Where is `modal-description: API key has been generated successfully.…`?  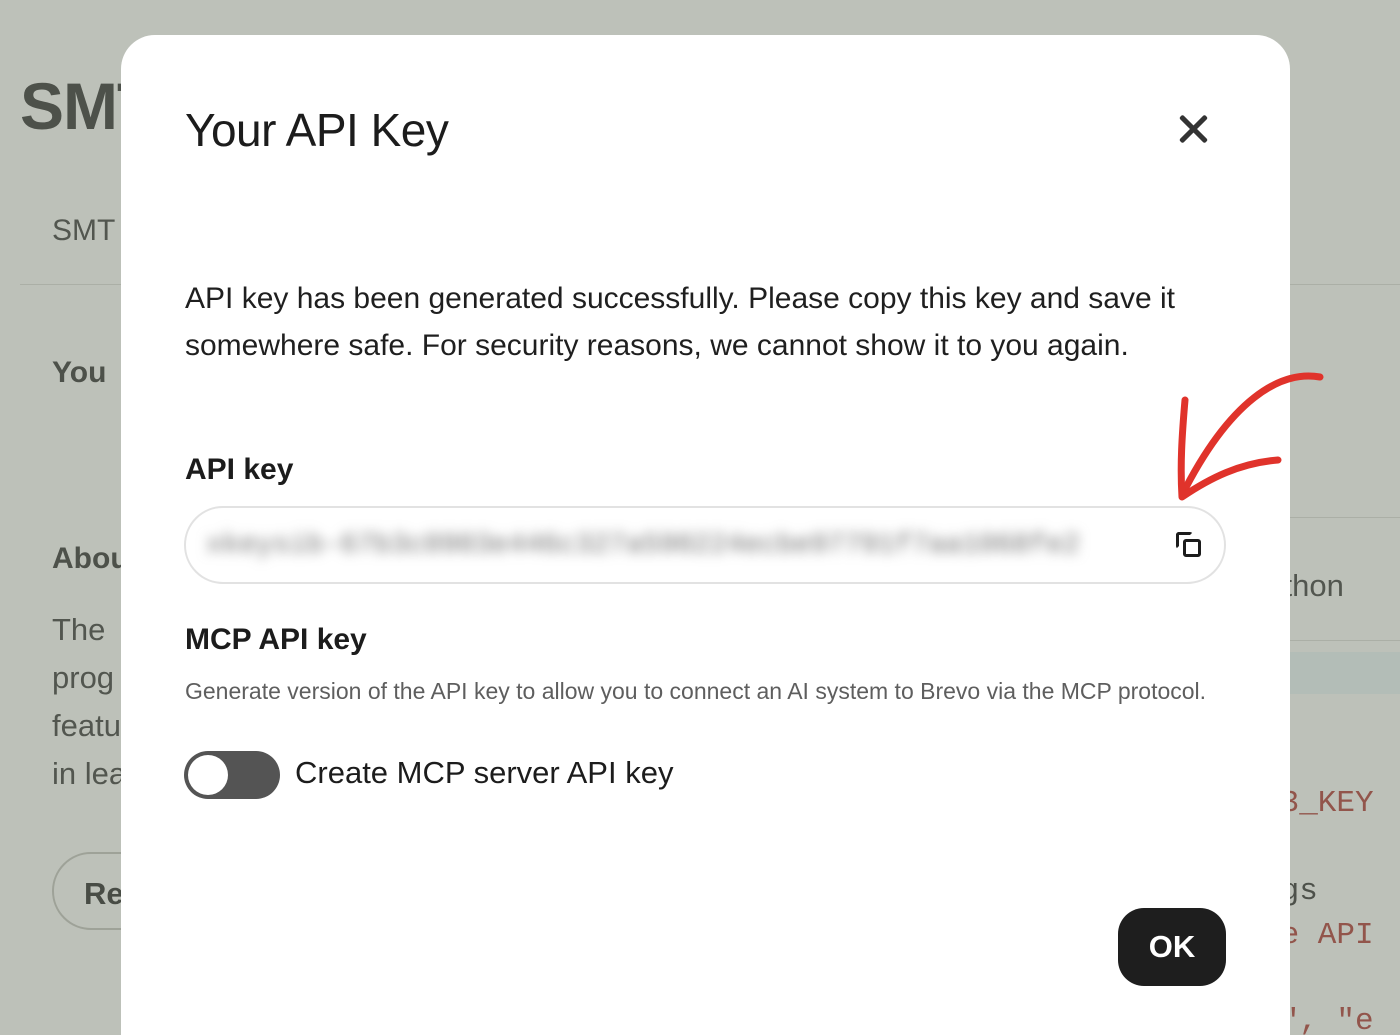
modal-description: API key has been generated successfully.… is located at coordinates (680, 322).